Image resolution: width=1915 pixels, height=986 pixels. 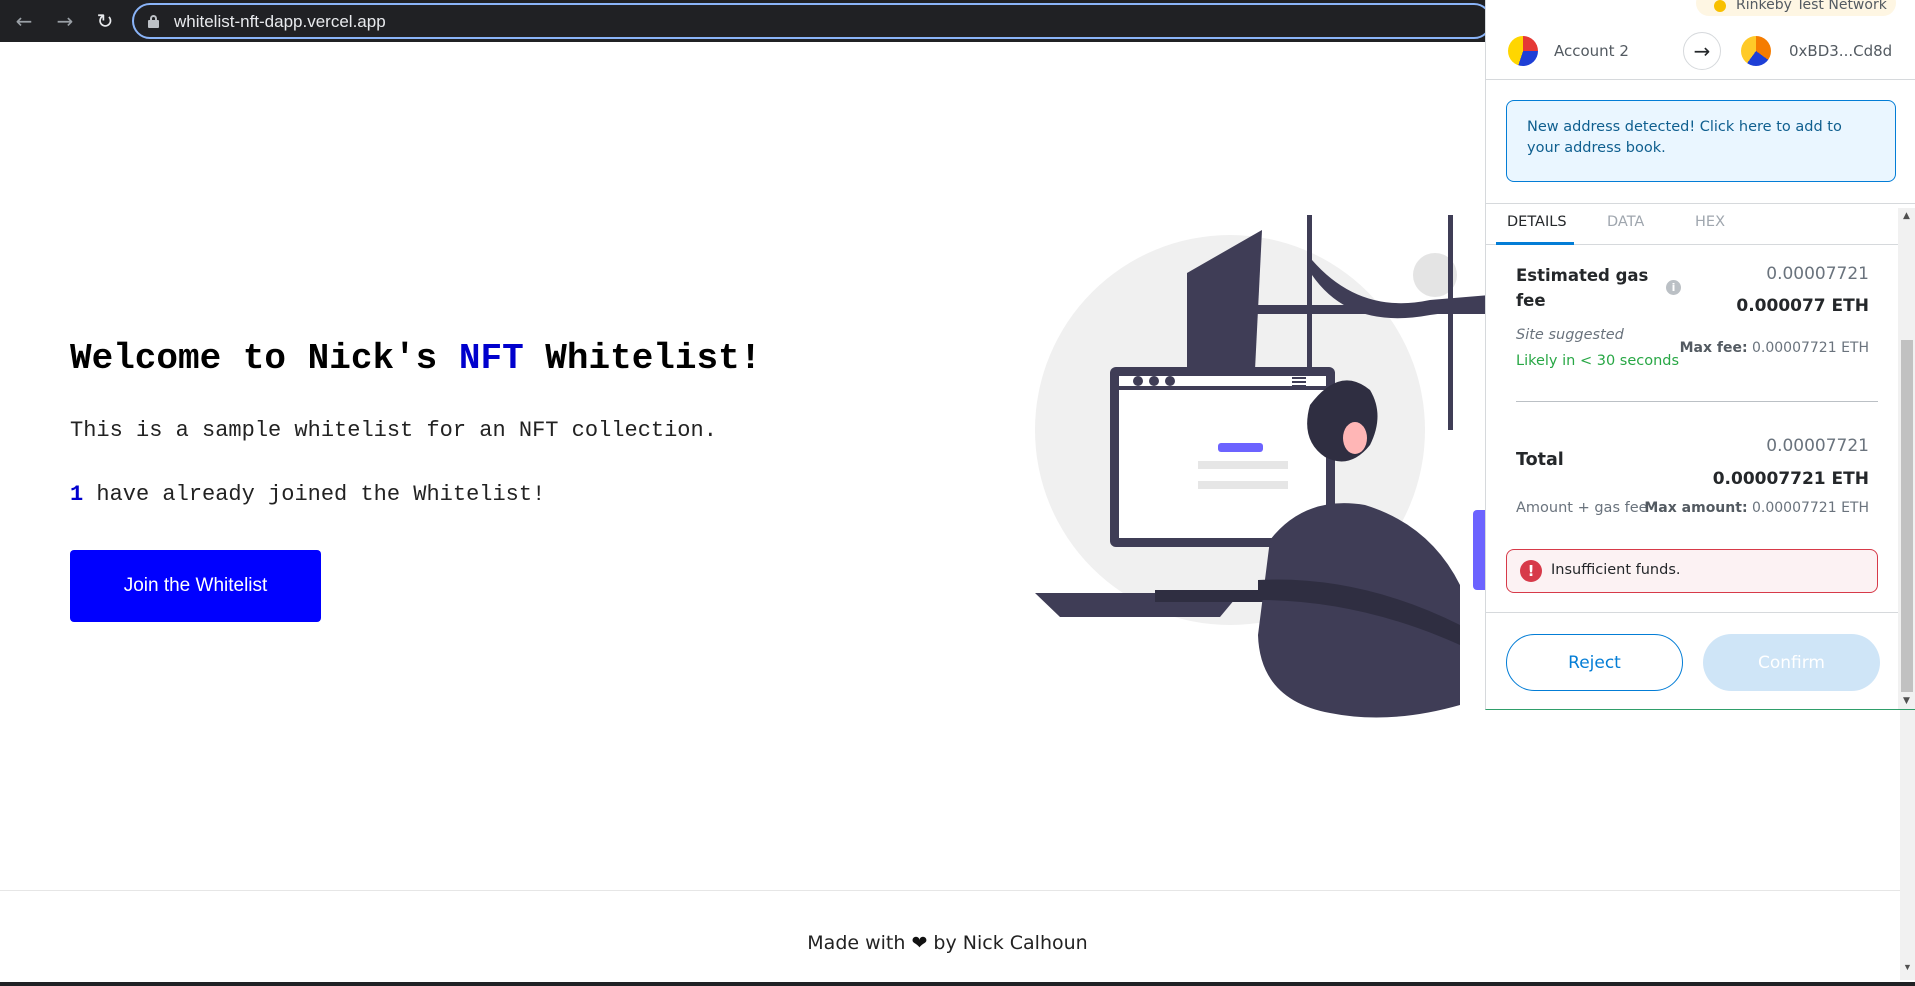 What do you see at coordinates (859, 943) in the screenshot?
I see `footer-prefix: Made with` at bounding box center [859, 943].